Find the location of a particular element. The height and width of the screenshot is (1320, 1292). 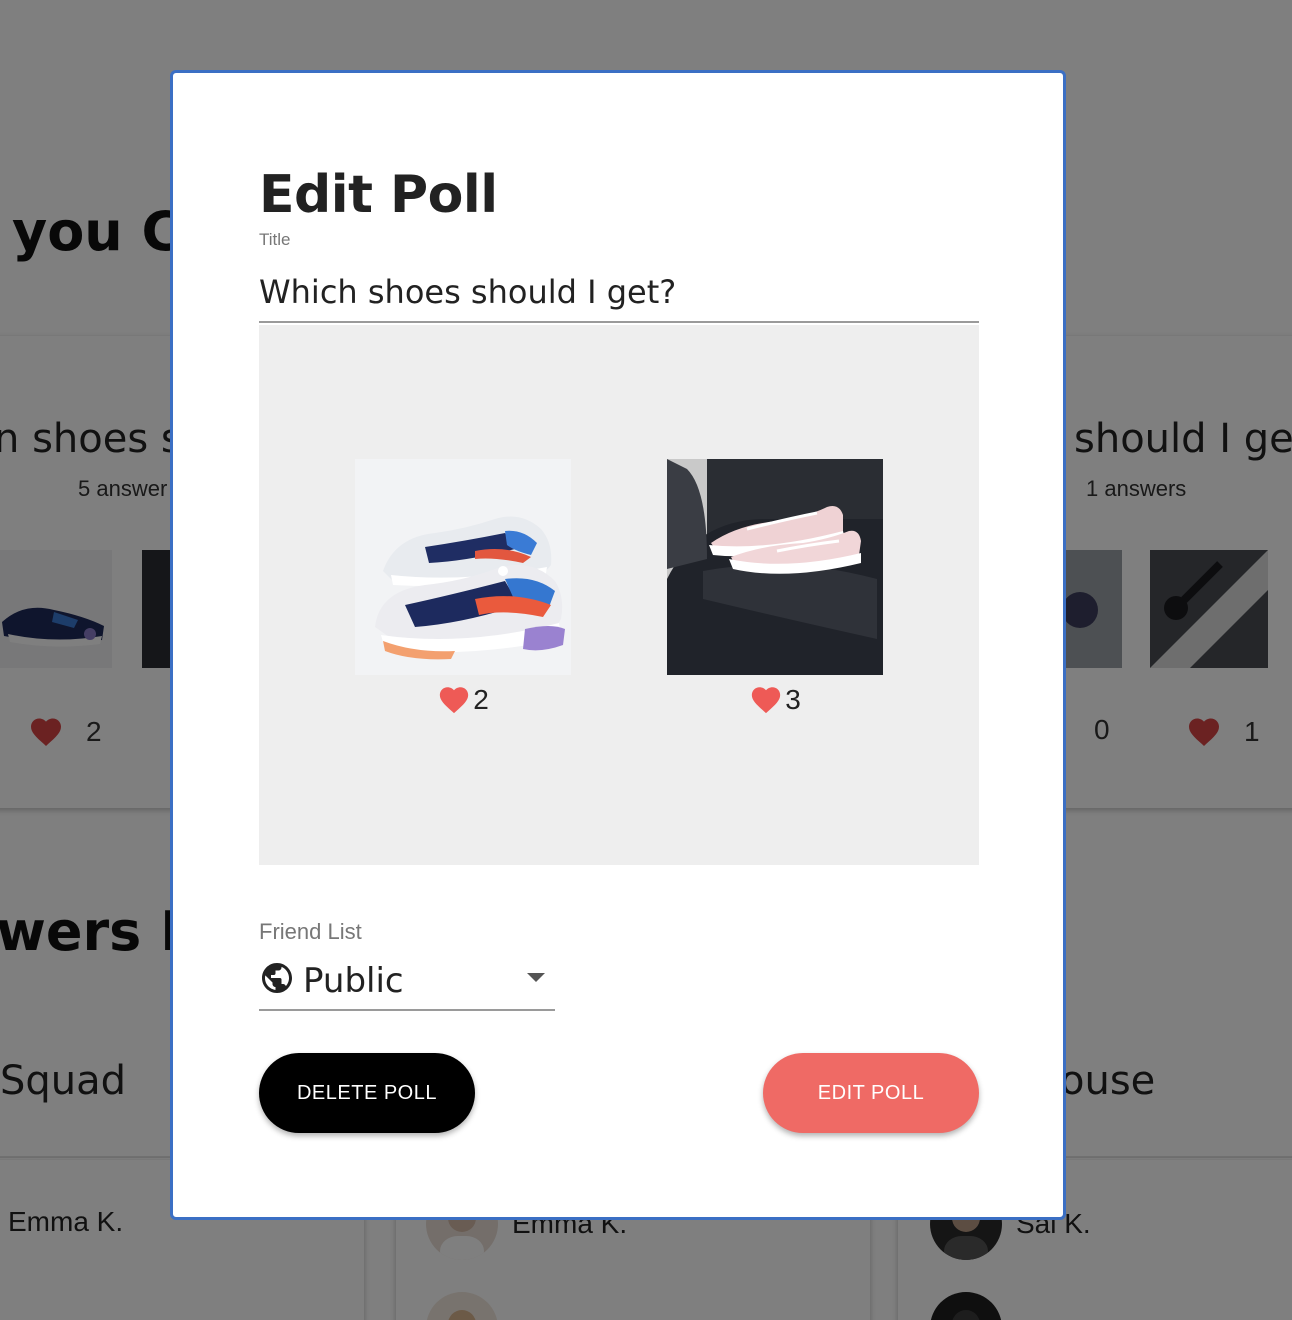

like-count: 2 is located at coordinates (481, 699).